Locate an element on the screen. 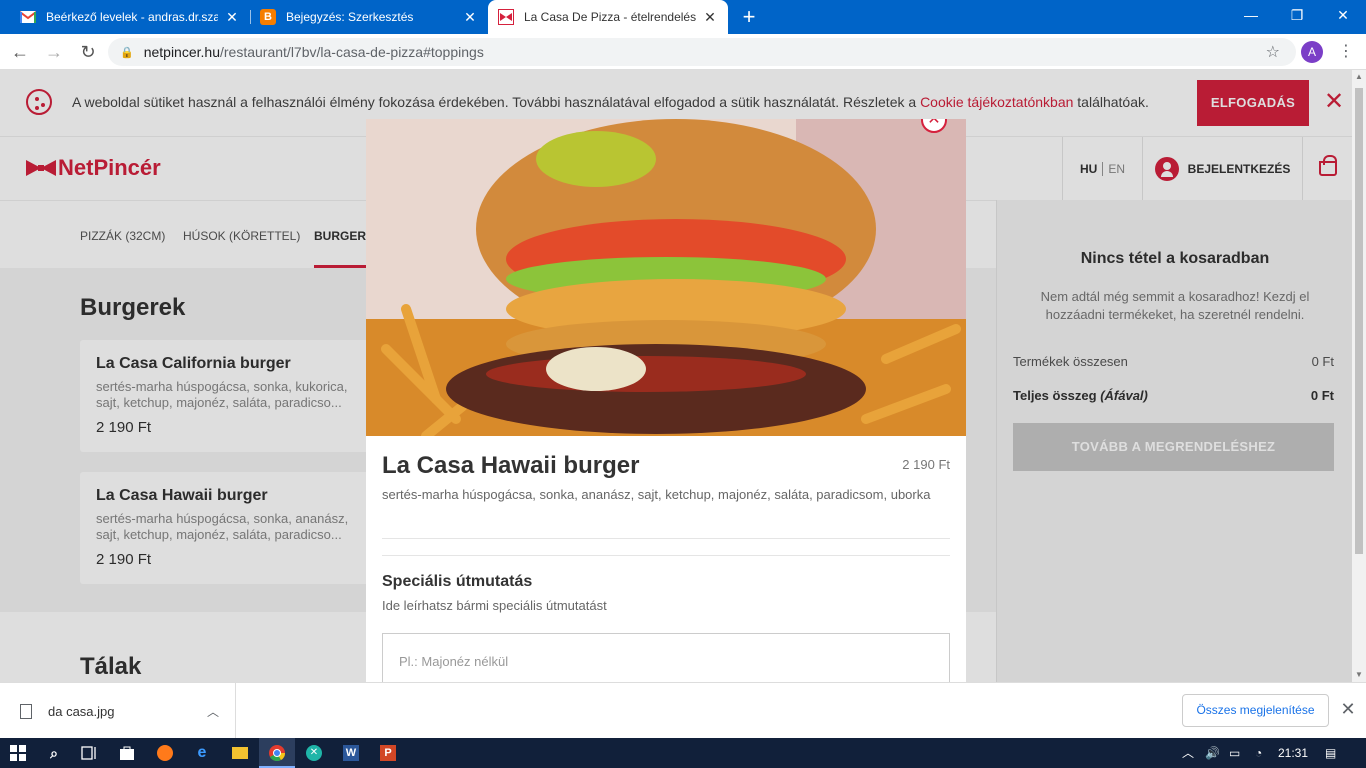 This screenshot has height=768, width=1366. tab-gmail: Beérkező levelek - andras.dr.szabo ✕ is located at coordinates (130, 17).